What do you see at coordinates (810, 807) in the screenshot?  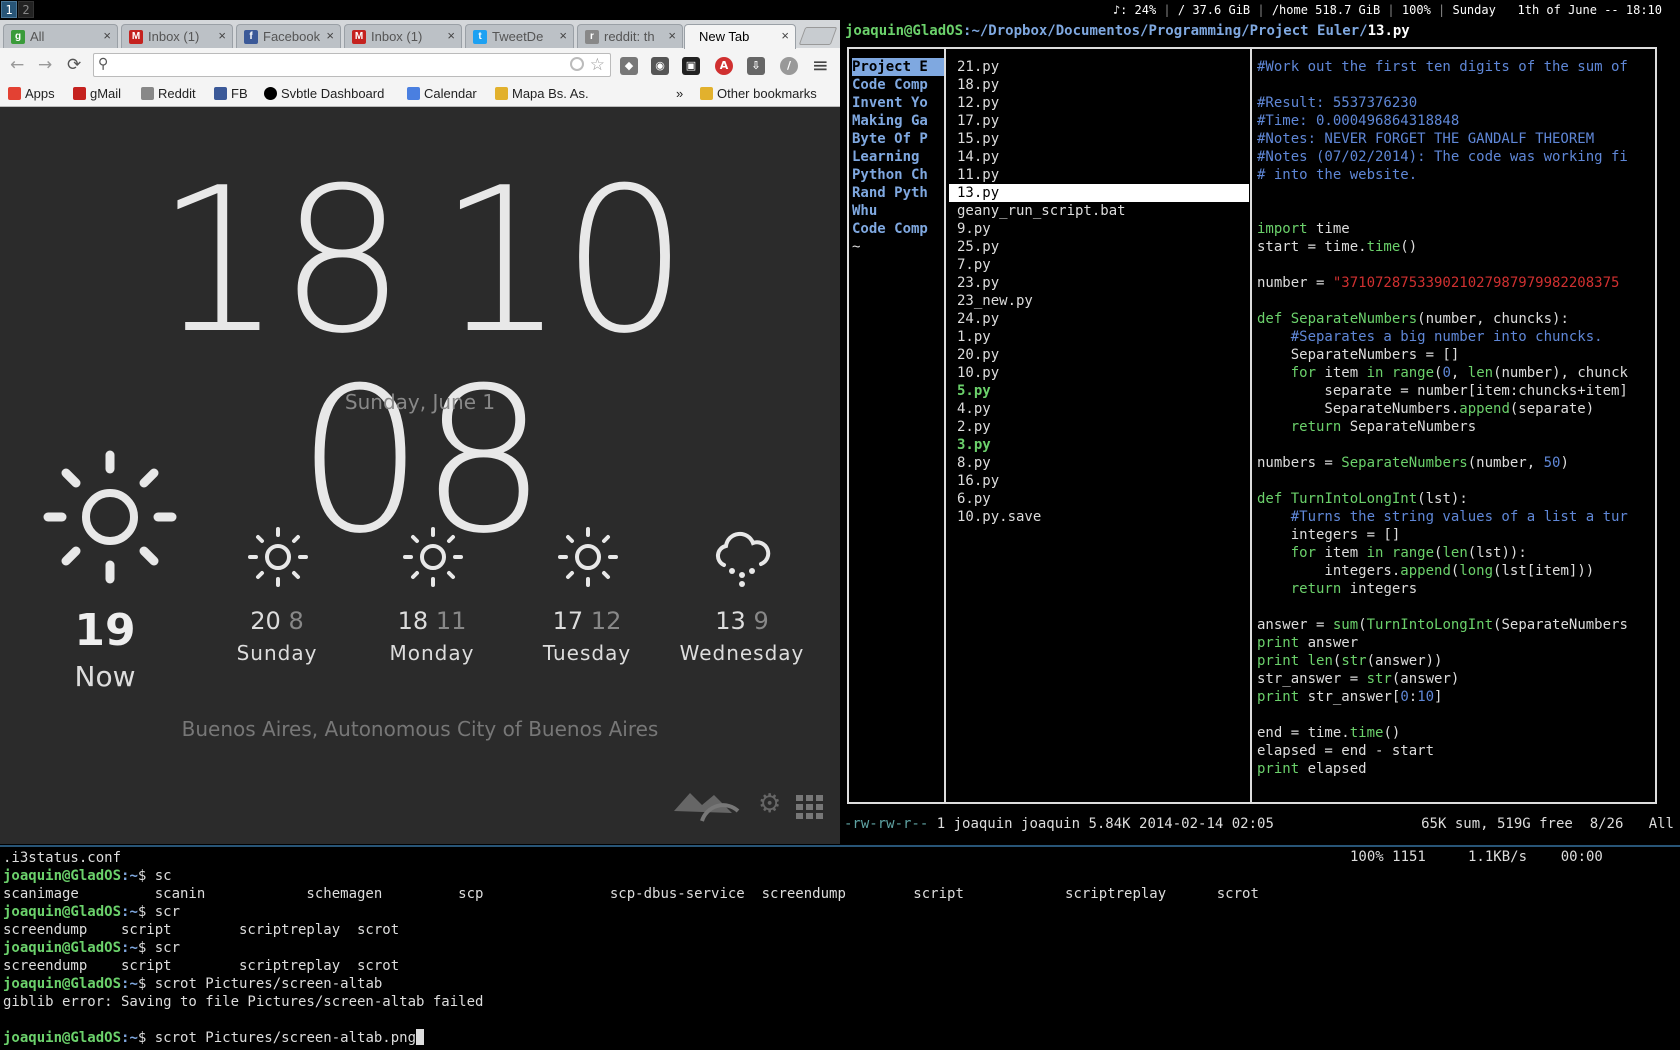 I see `apps-grid-icon` at bounding box center [810, 807].